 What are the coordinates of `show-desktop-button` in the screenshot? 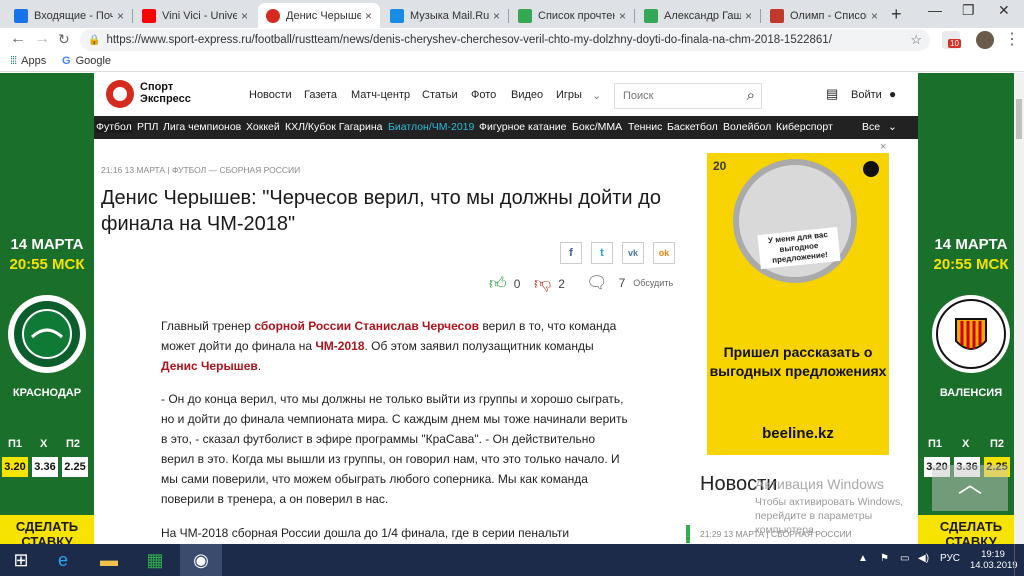 It's located at (1017, 560).